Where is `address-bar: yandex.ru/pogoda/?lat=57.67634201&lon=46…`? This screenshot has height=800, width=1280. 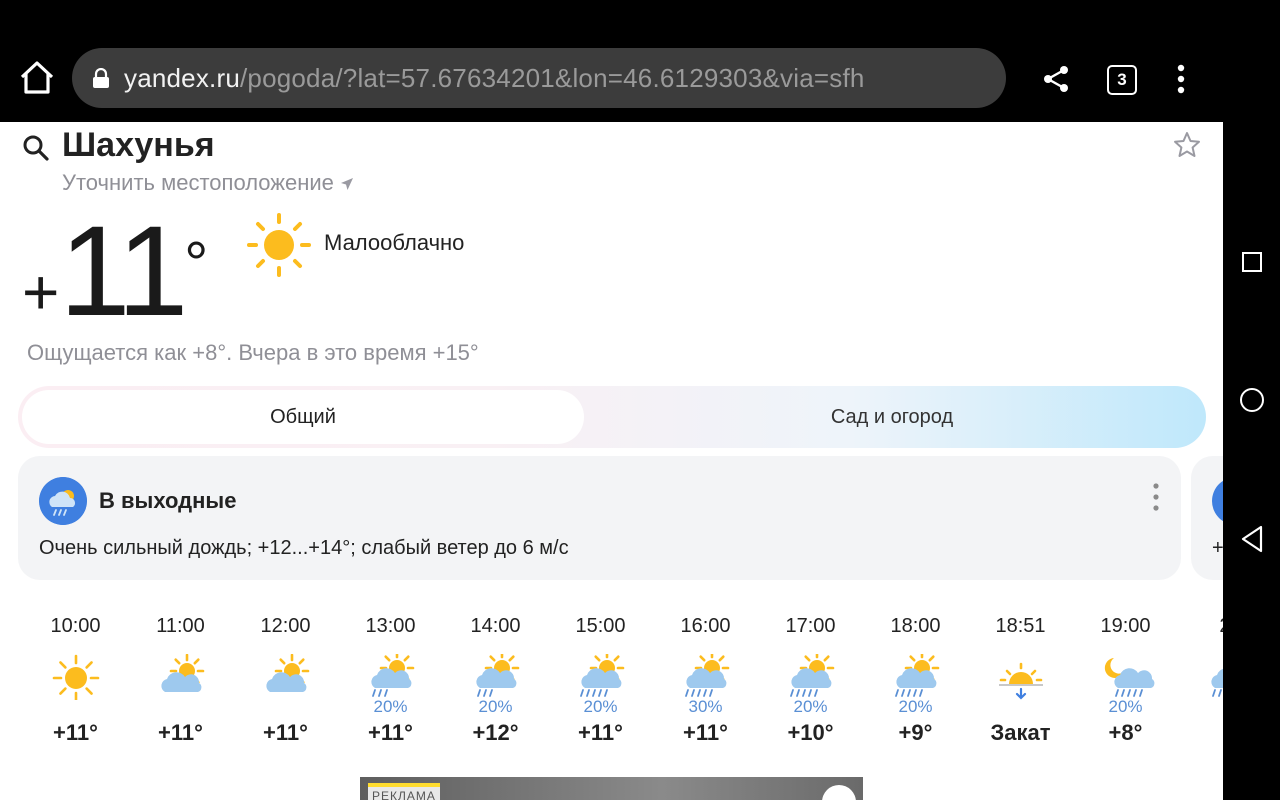
address-bar: yandex.ru/pogoda/?lat=57.67634201&lon=46… is located at coordinates (539, 78).